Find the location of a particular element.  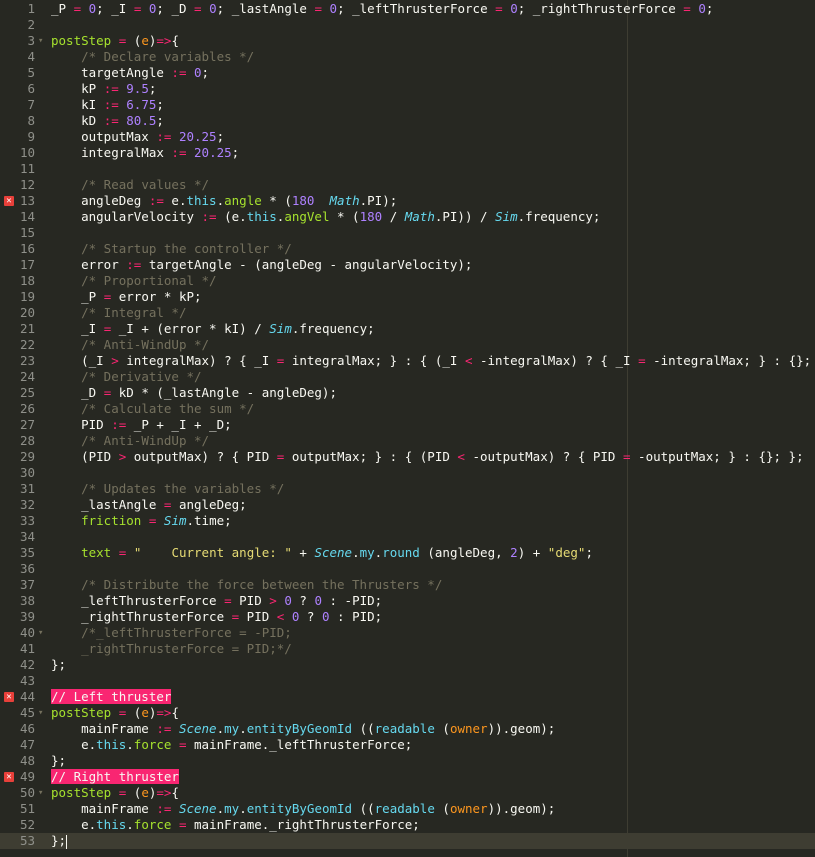

code-line: 12 /* Read values */ is located at coordinates (407, 185).